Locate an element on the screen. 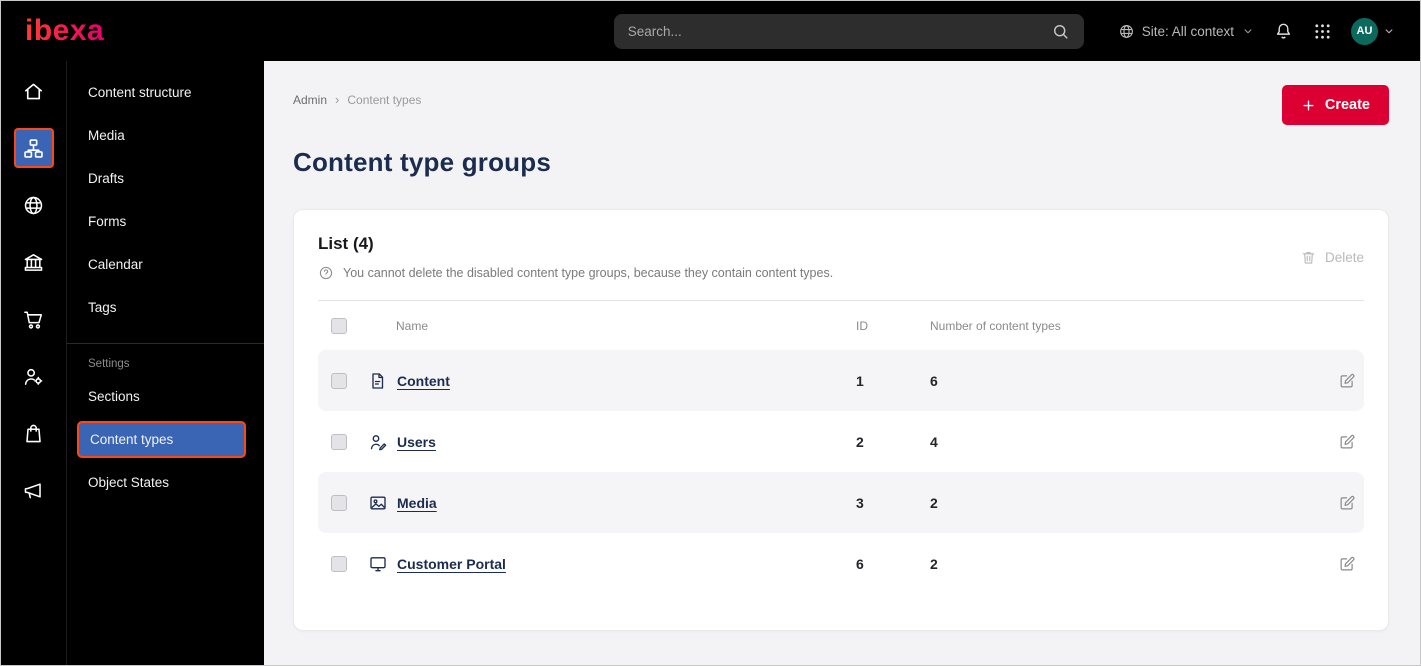 The height and width of the screenshot is (666, 1421). cell-id: 2 is located at coordinates (860, 441).